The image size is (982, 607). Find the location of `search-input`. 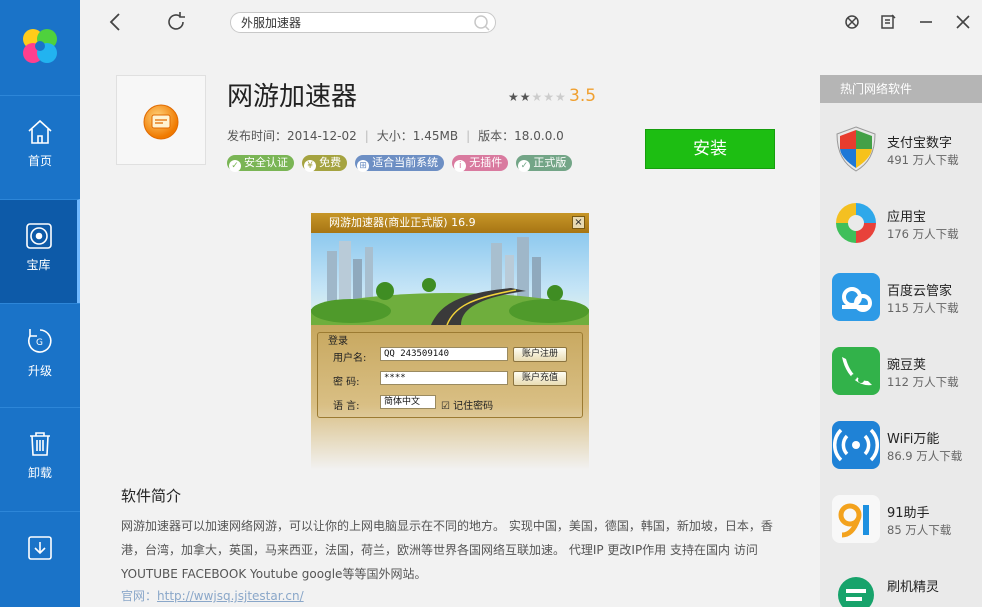

search-input is located at coordinates (363, 22).